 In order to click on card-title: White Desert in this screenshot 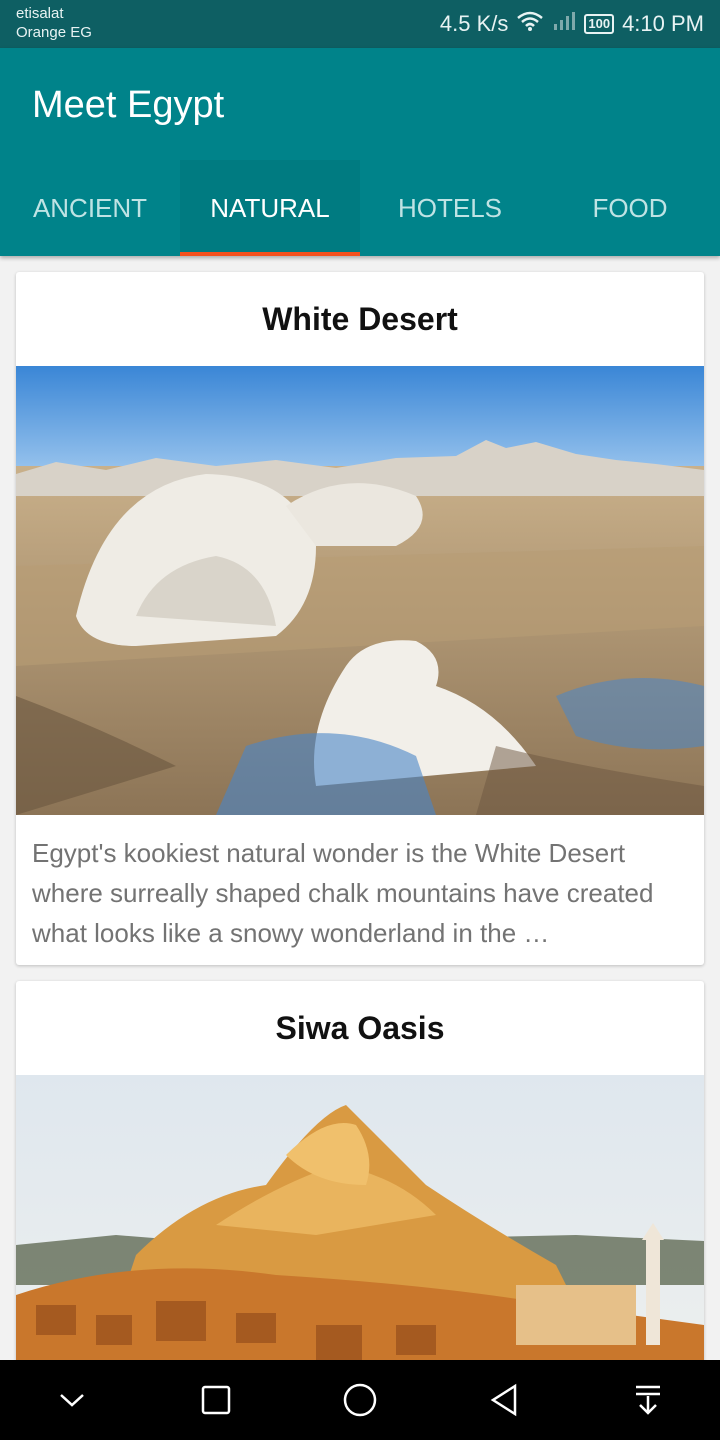, I will do `click(360, 318)`.